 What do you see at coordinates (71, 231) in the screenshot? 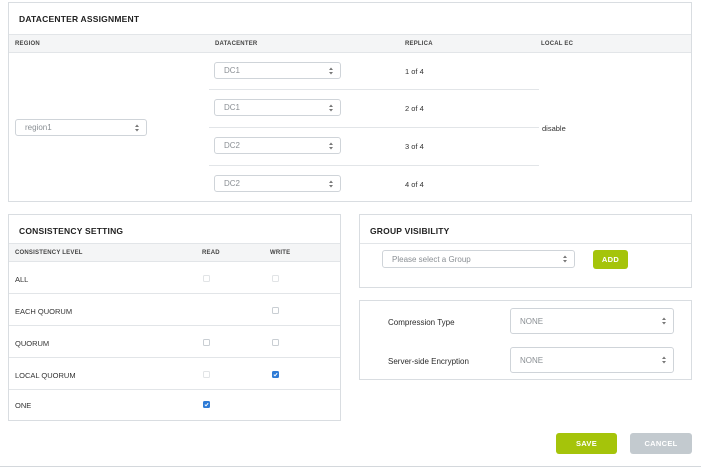
I see `consistency-setting-title: CONSISTENCY SETTING` at bounding box center [71, 231].